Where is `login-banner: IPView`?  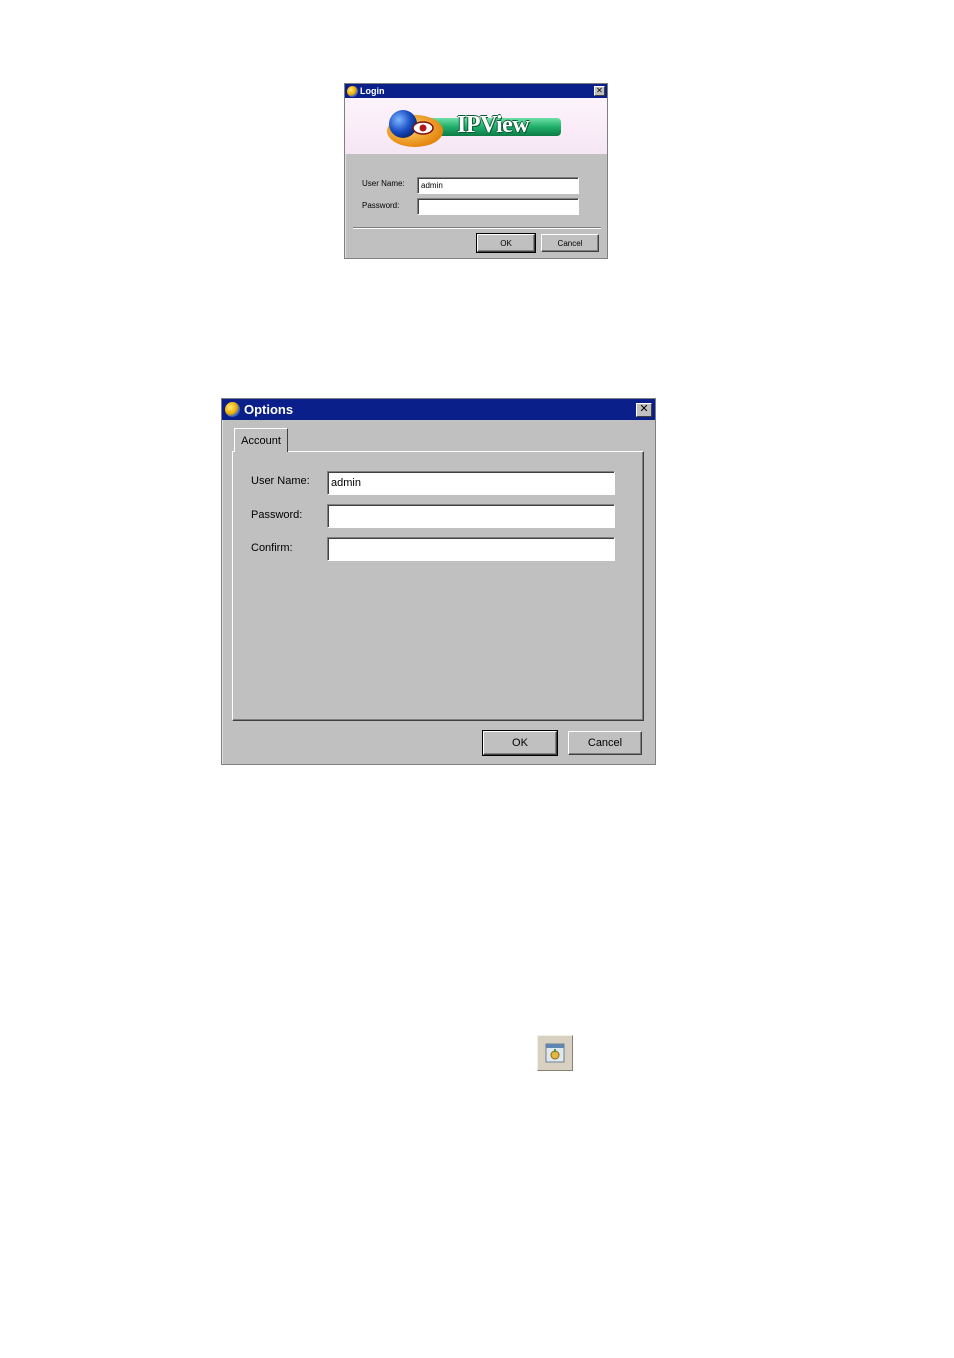 login-banner: IPView is located at coordinates (476, 126).